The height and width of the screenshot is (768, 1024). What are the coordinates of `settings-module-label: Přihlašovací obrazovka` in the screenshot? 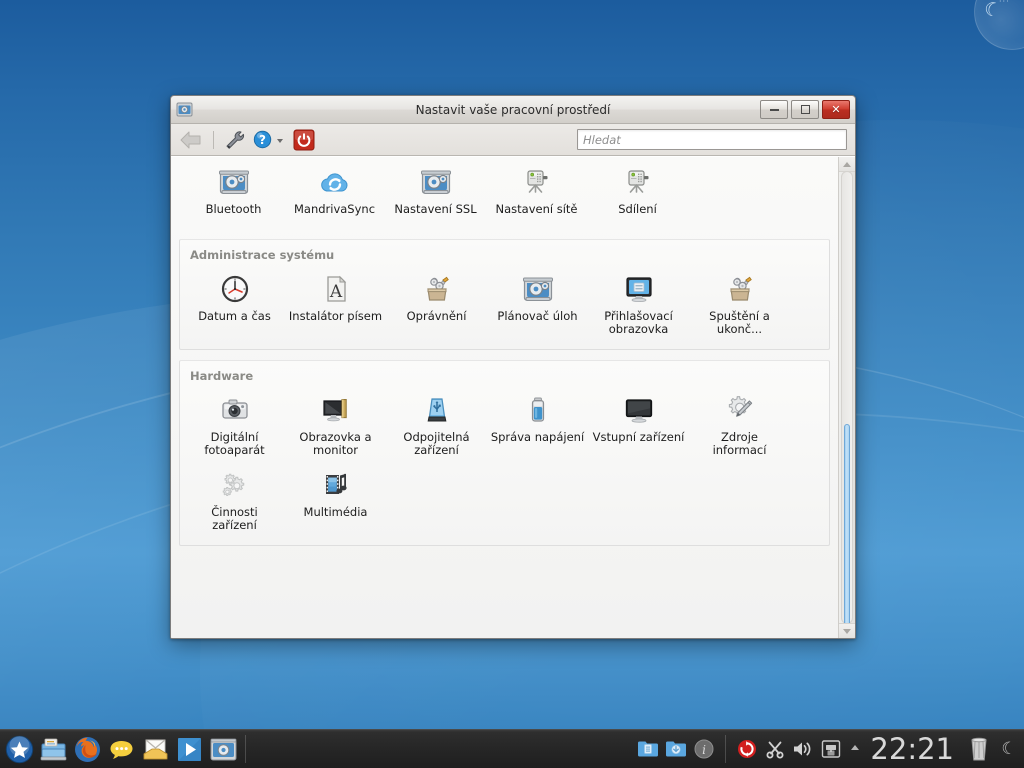 It's located at (638, 322).